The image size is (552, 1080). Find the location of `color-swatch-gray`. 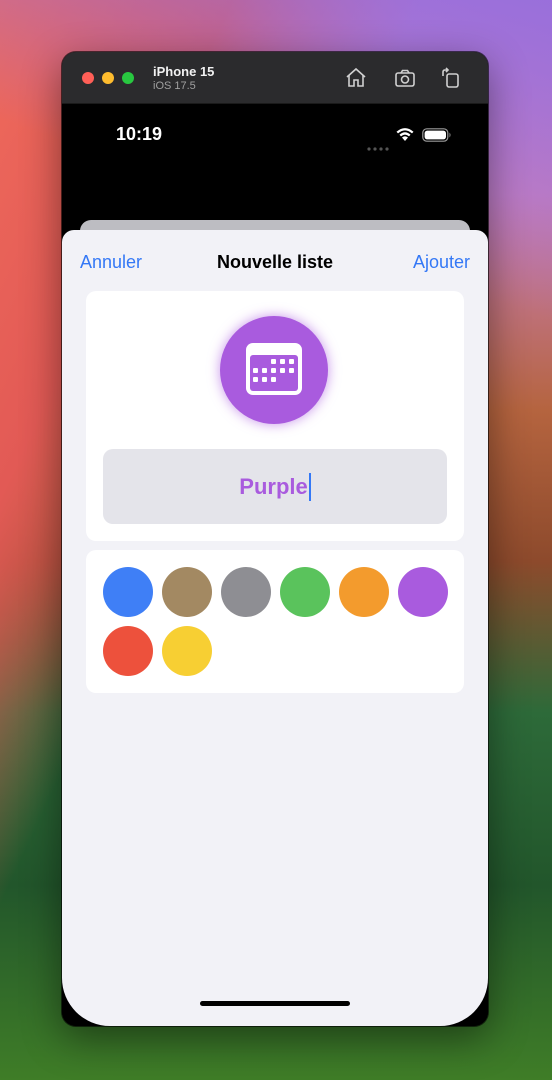

color-swatch-gray is located at coordinates (246, 592).